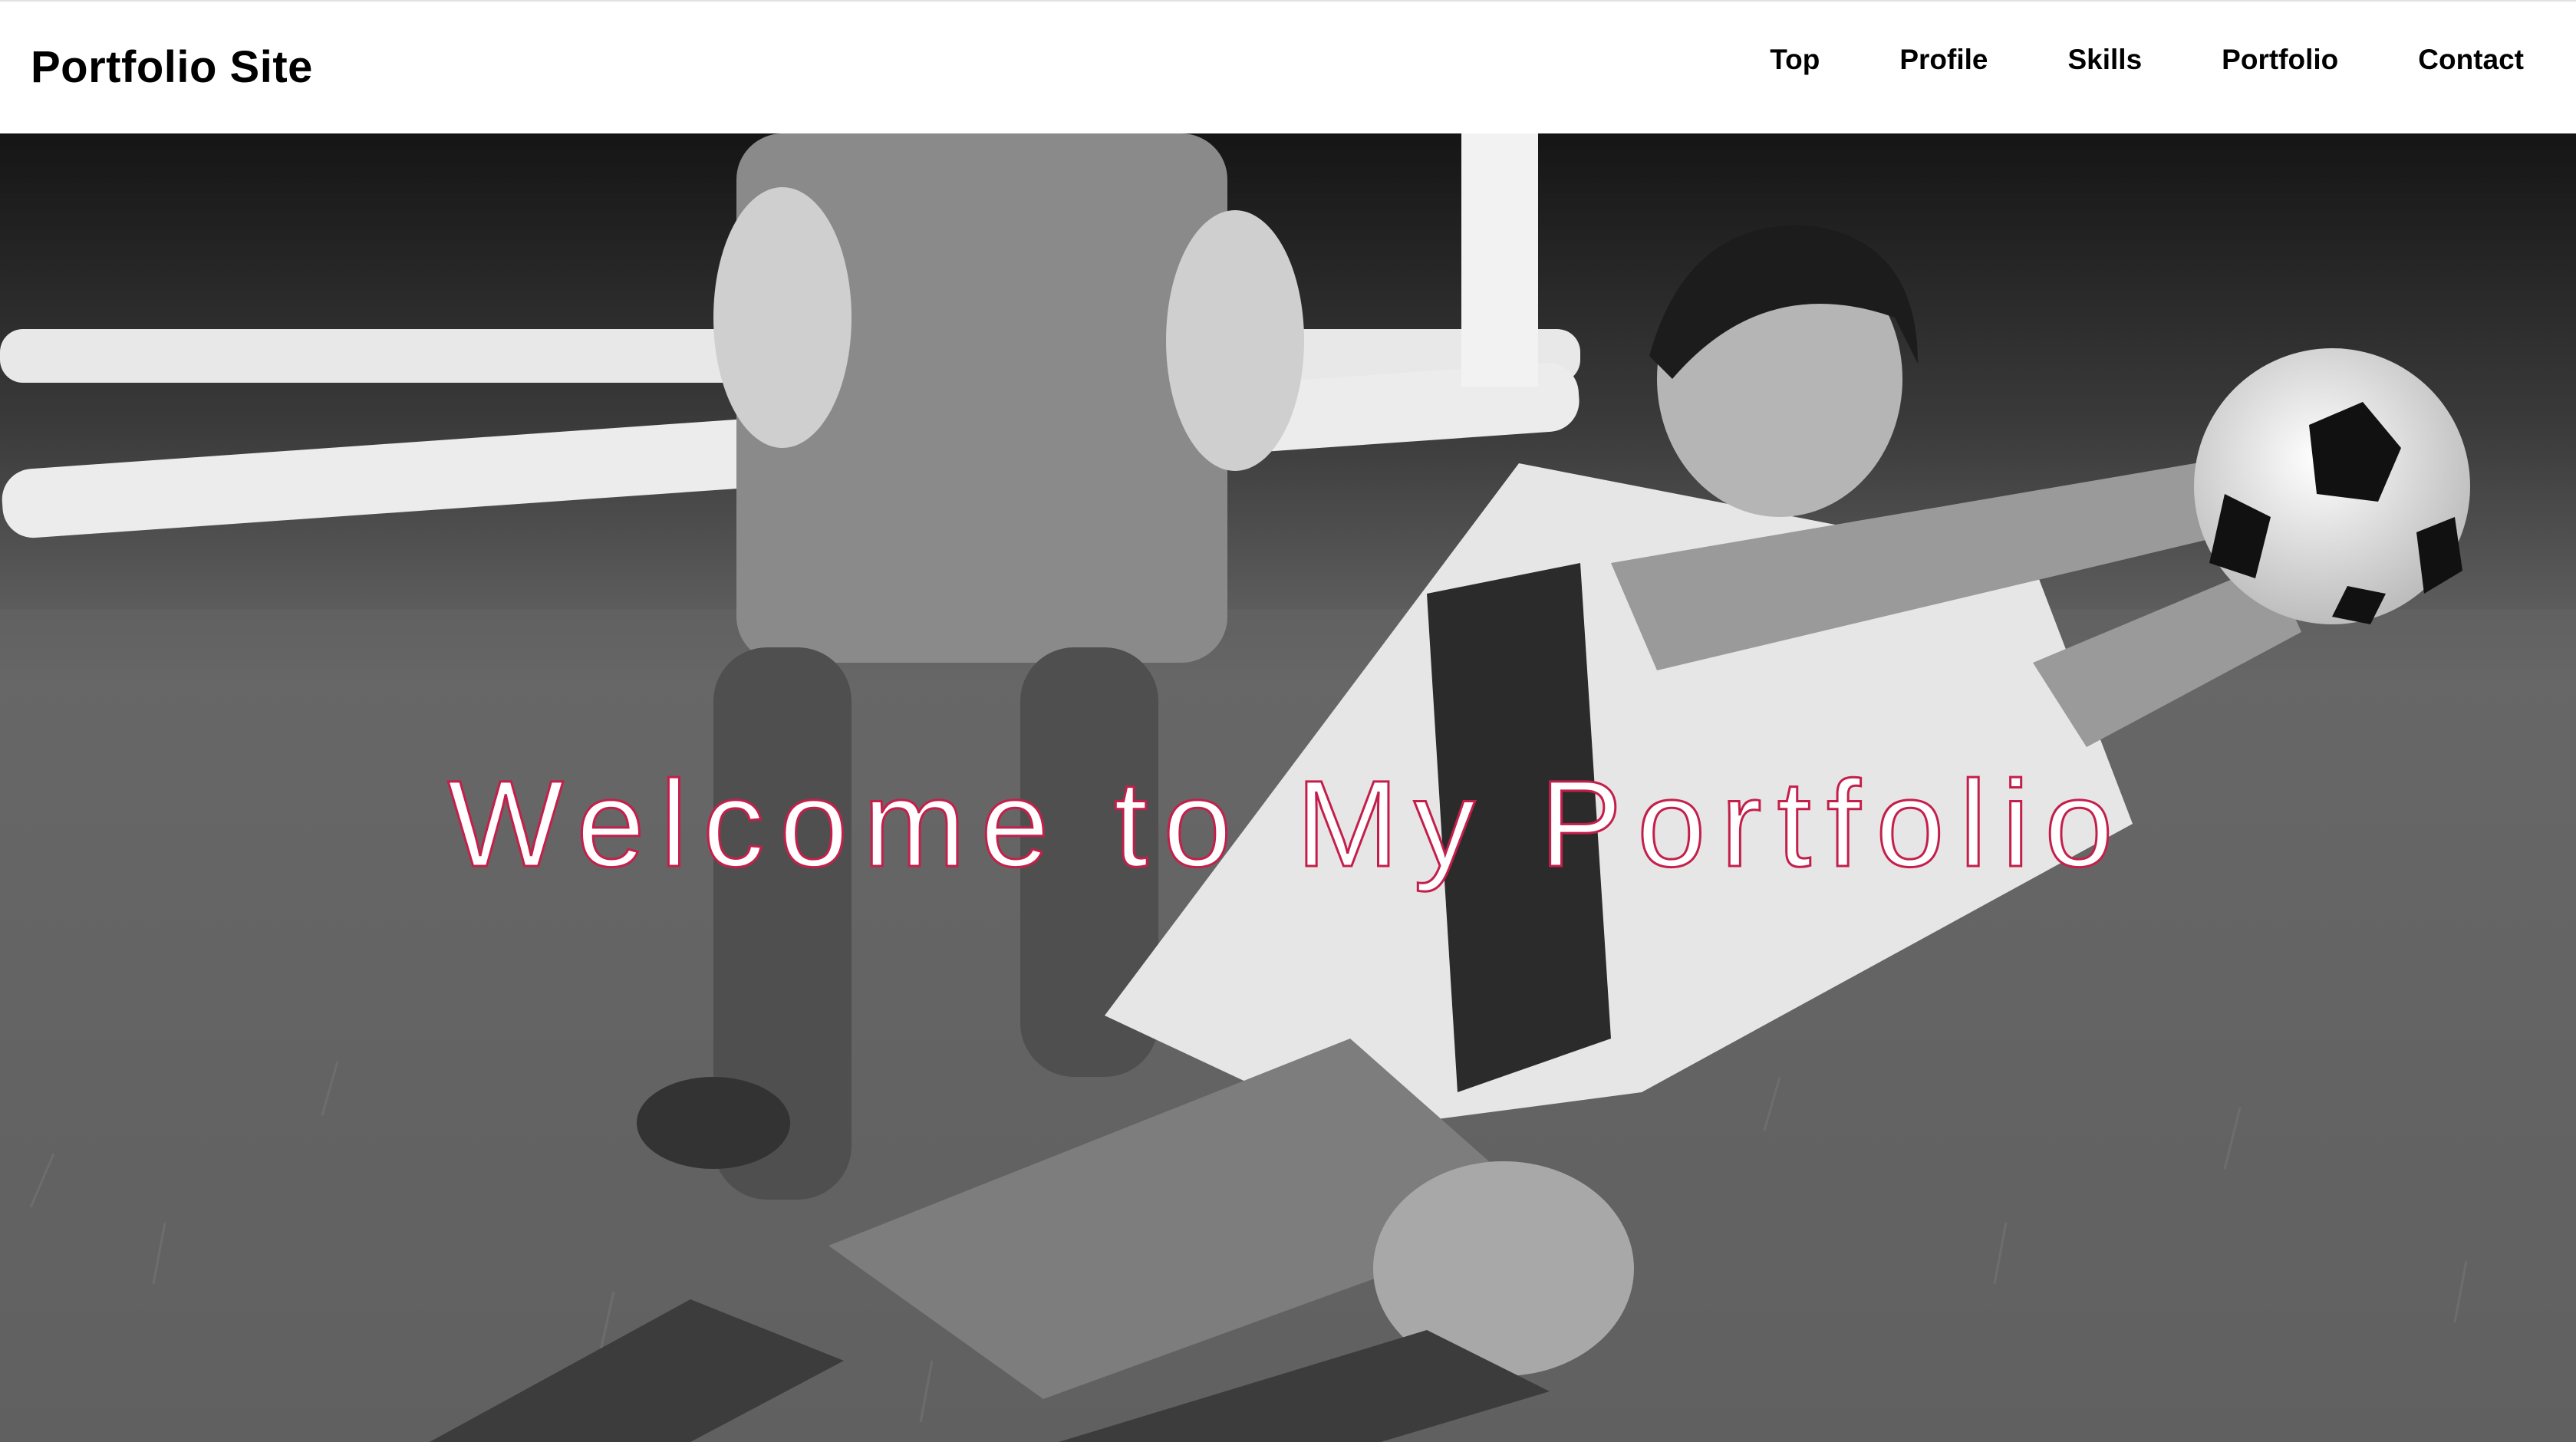 This screenshot has width=2576, height=1442. I want to click on nav-item-portfolio: Portfolio, so click(2280, 60).